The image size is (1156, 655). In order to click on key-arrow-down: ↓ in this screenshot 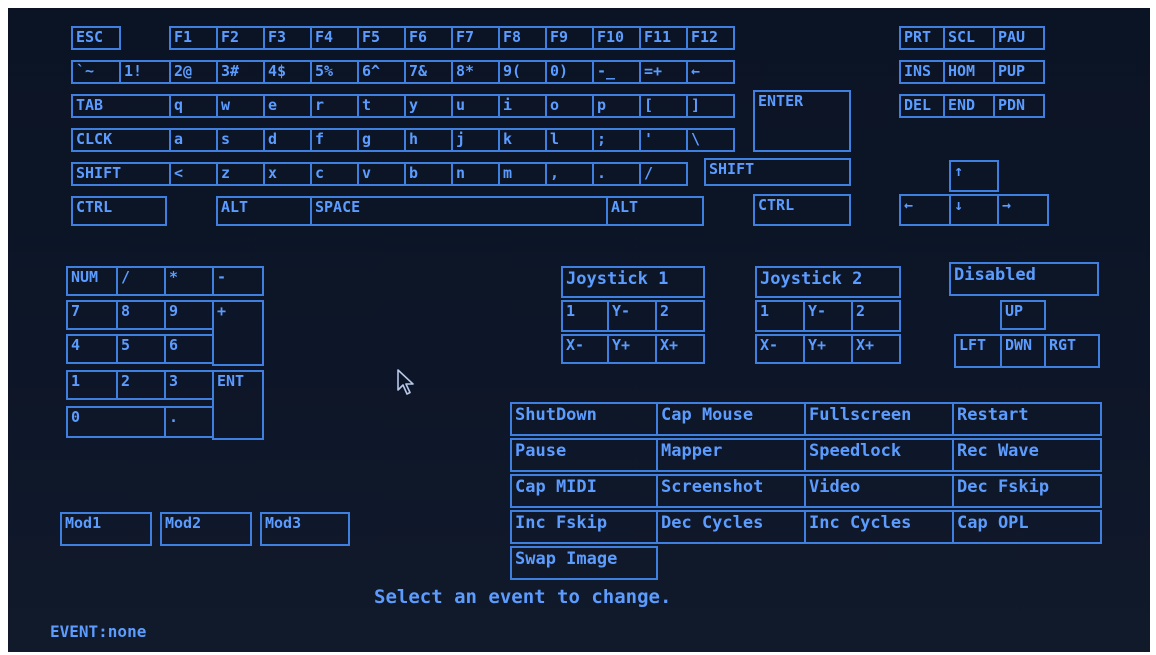, I will do `click(974, 210)`.